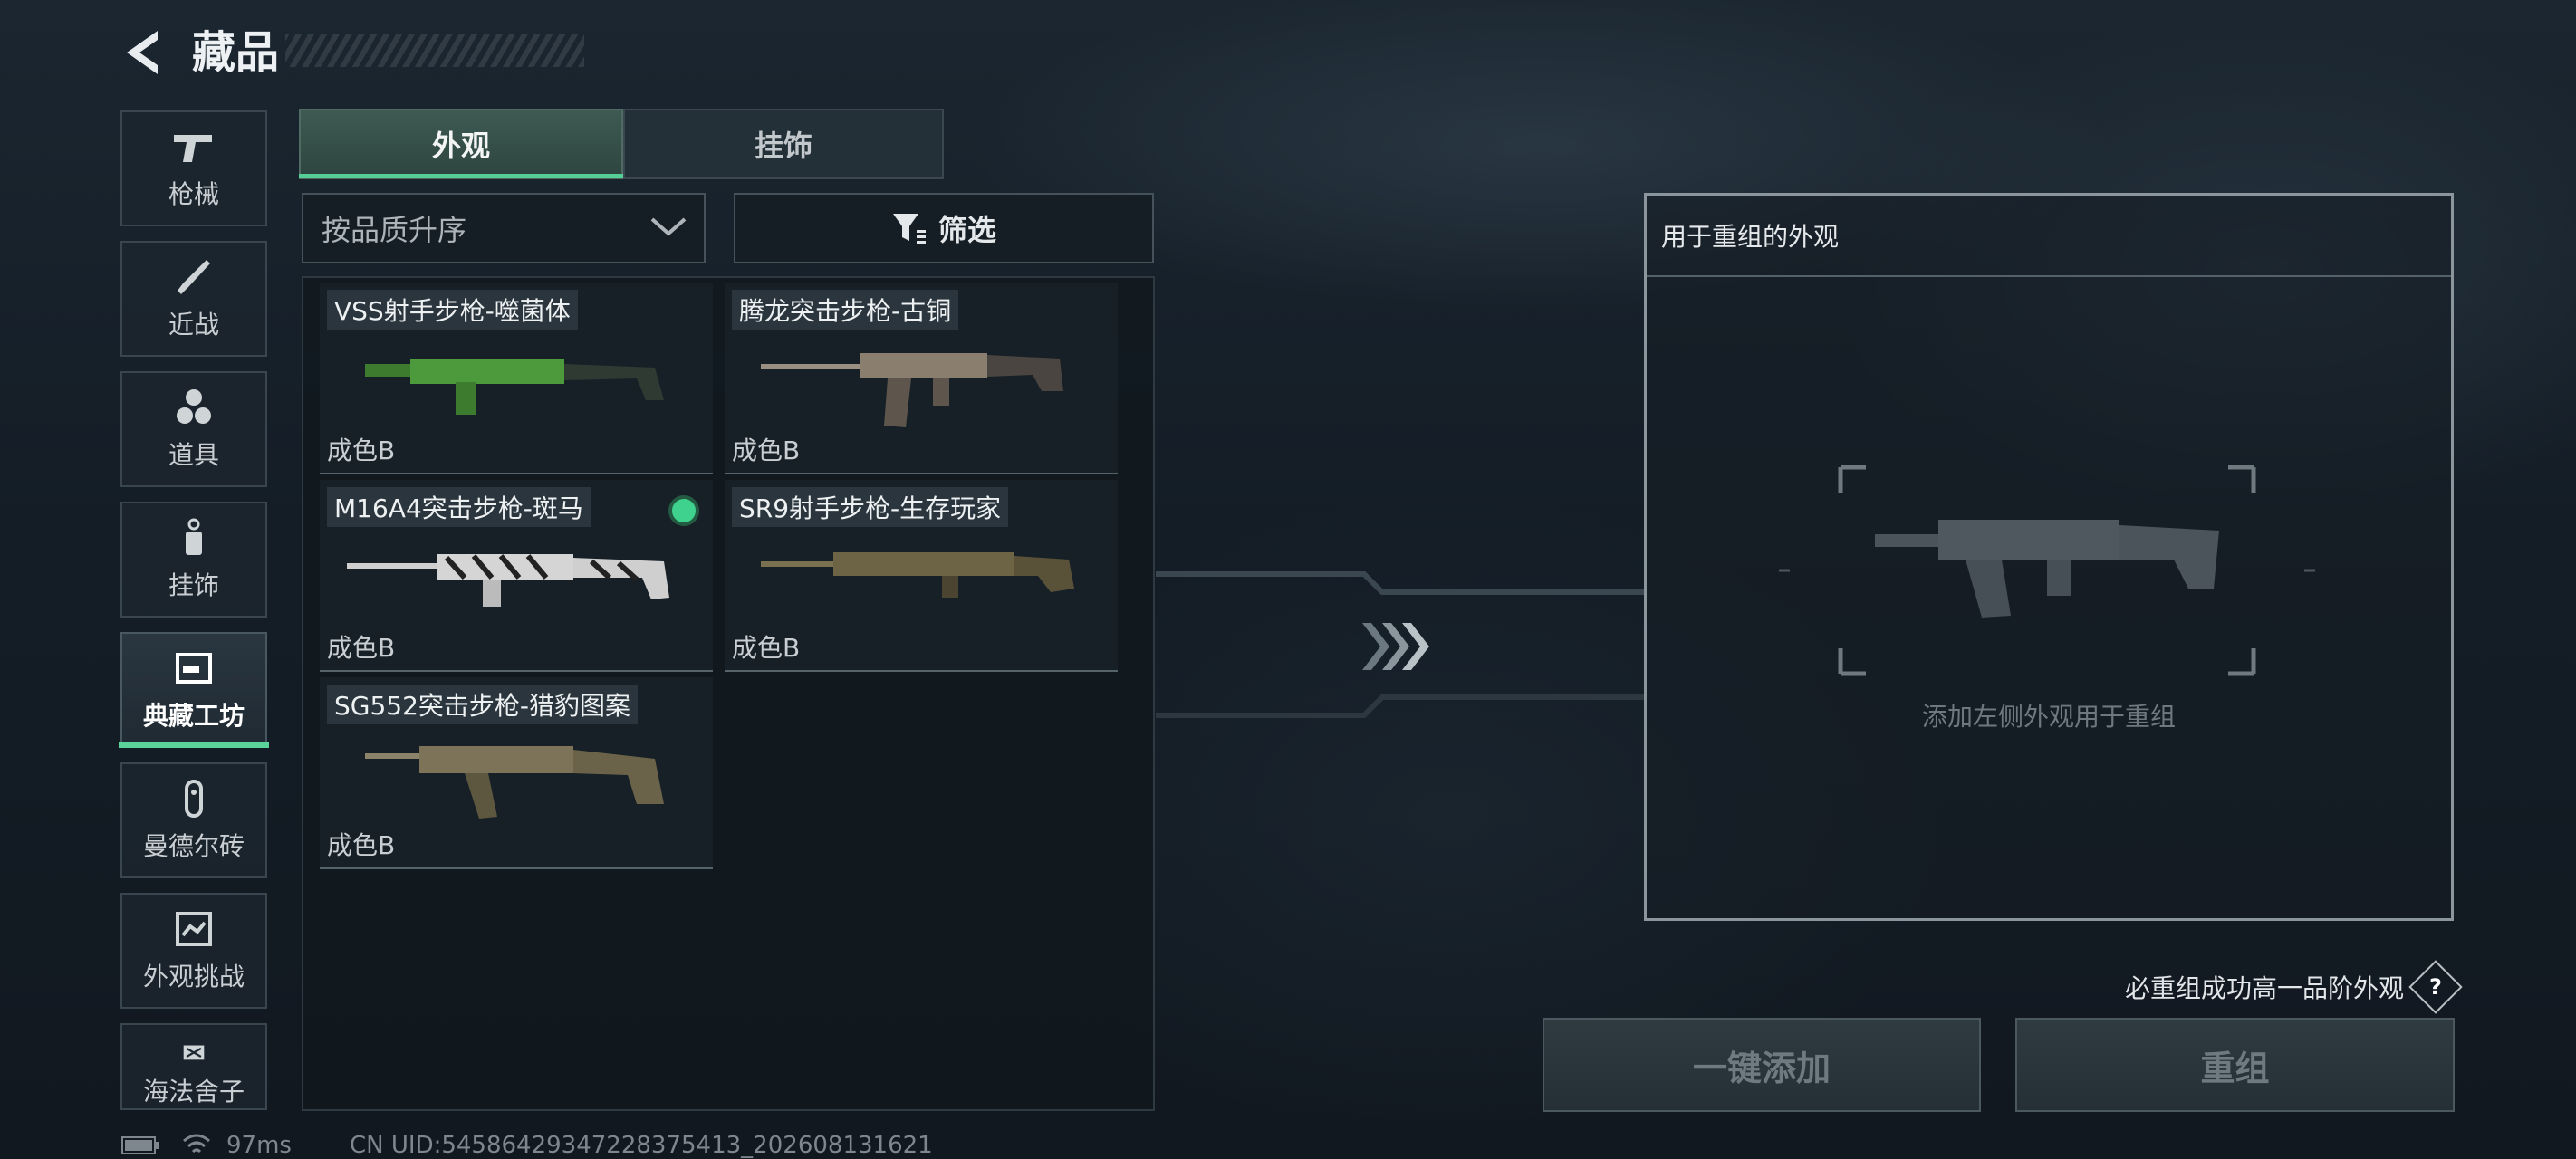 The height and width of the screenshot is (1159, 2576). What do you see at coordinates (461, 144) in the screenshot?
I see `tab-appearance: 外观` at bounding box center [461, 144].